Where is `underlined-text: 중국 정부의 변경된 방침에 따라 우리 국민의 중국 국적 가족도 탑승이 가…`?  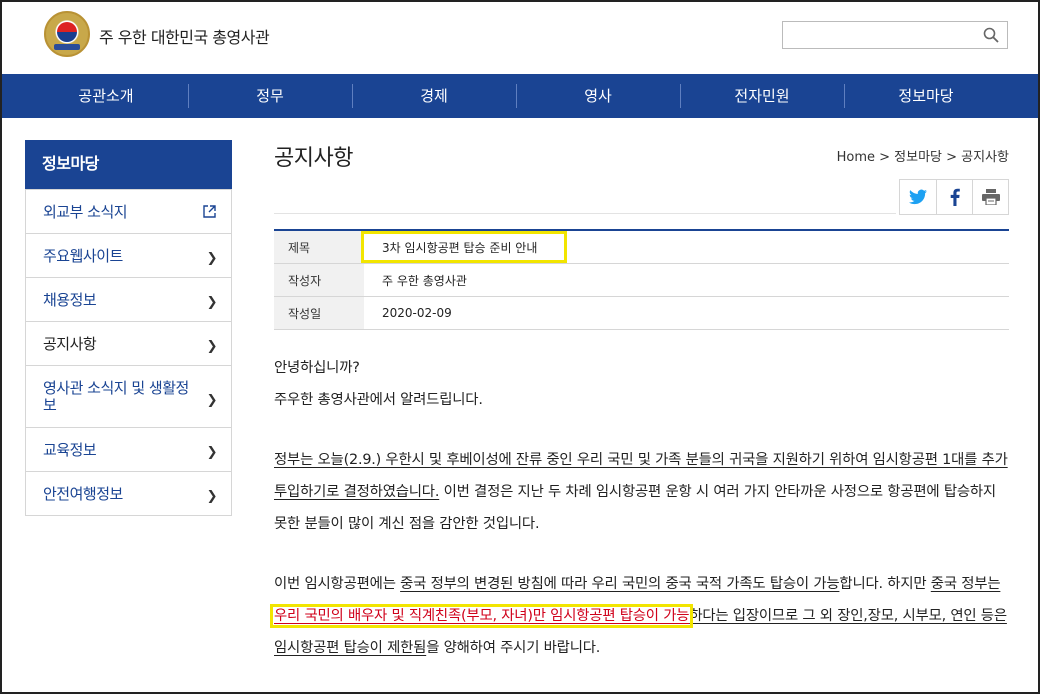 underlined-text: 중국 정부의 변경된 방침에 따라 우리 국민의 중국 국적 가족도 탑승이 가… is located at coordinates (620, 584).